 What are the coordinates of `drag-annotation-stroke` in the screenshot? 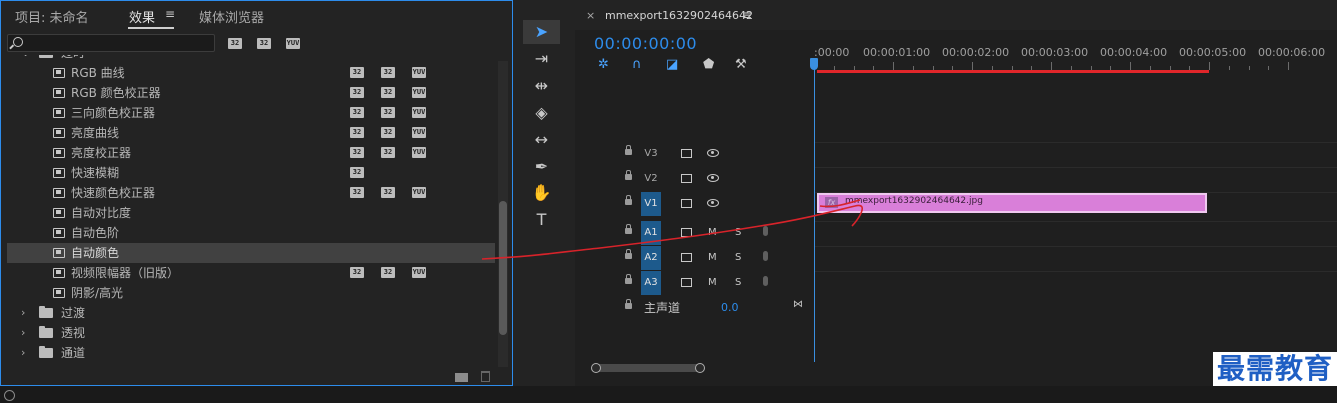 It's located at (672, 229).